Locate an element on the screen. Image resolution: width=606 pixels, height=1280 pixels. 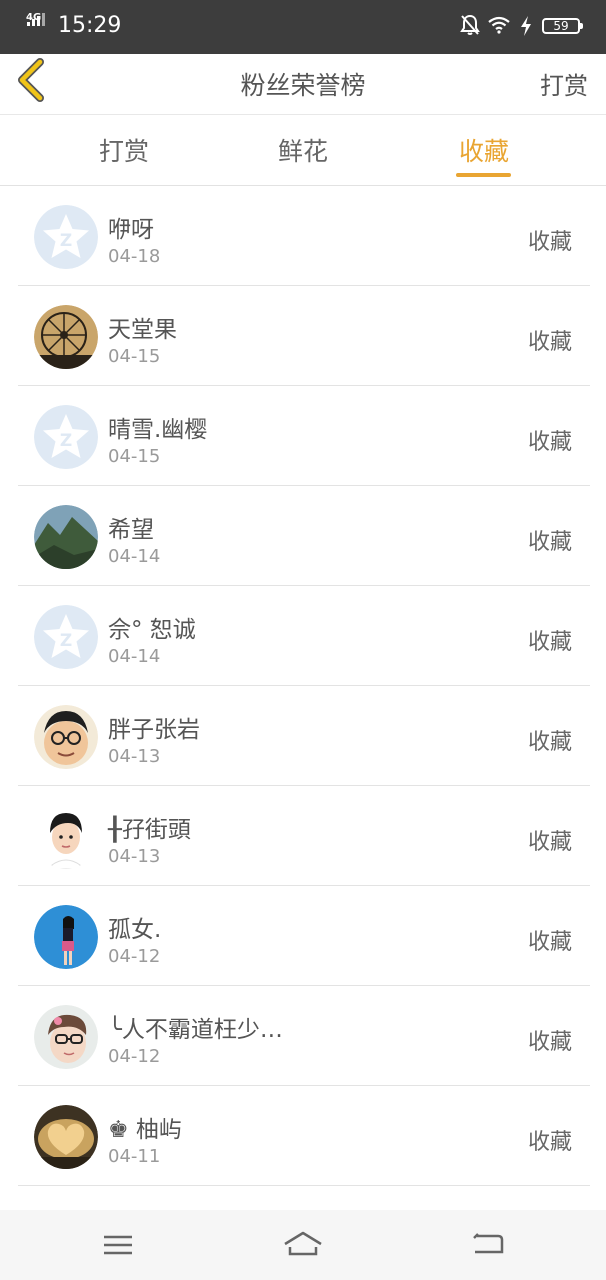
user-name: 天堂果 is located at coordinates (142, 330).